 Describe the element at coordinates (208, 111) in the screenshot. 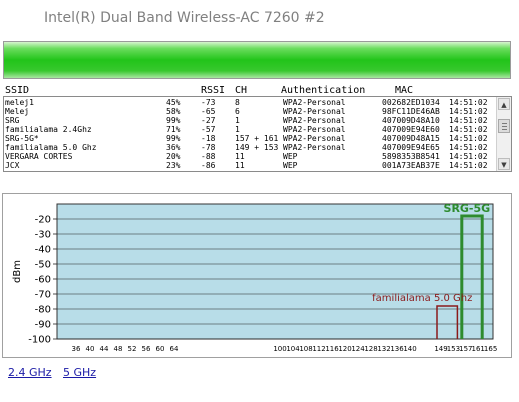

I see `cell-rssi: -65` at that location.